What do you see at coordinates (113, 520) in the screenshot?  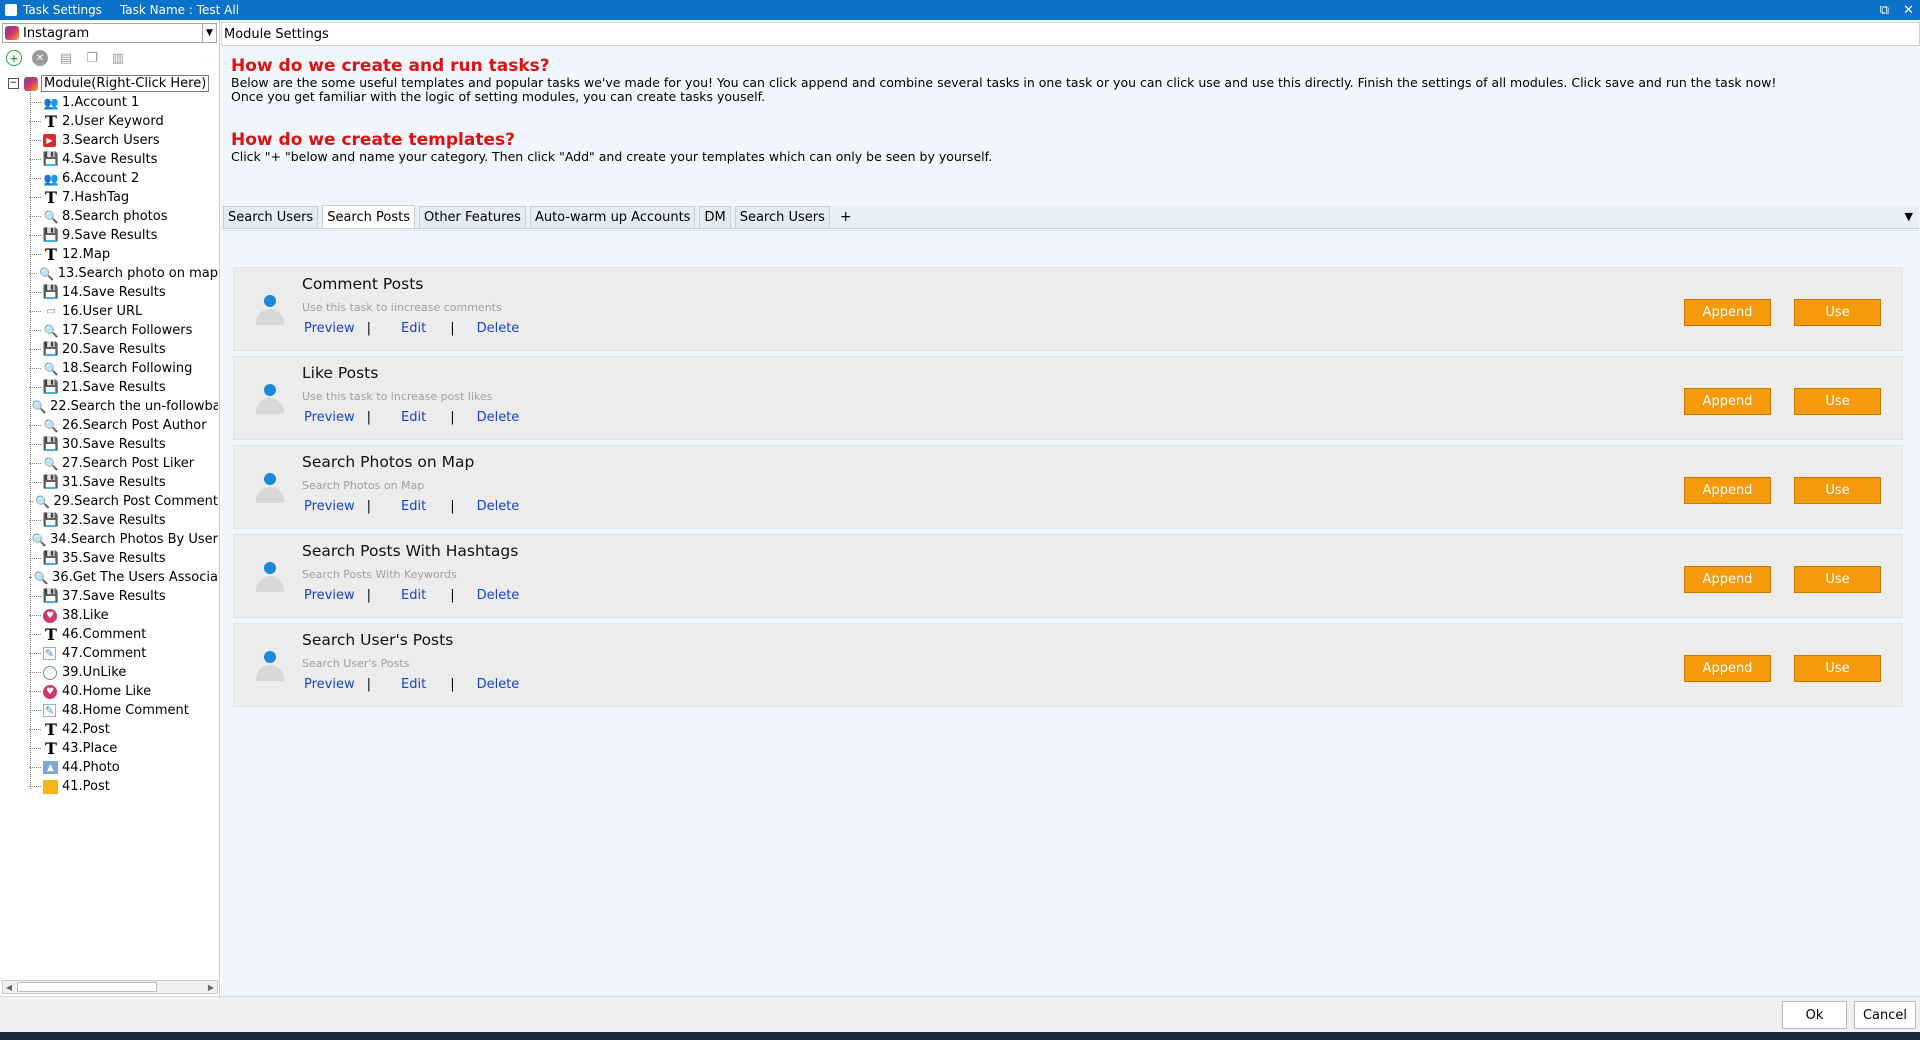 I see `tree-item: 💾 32.Save Results` at bounding box center [113, 520].